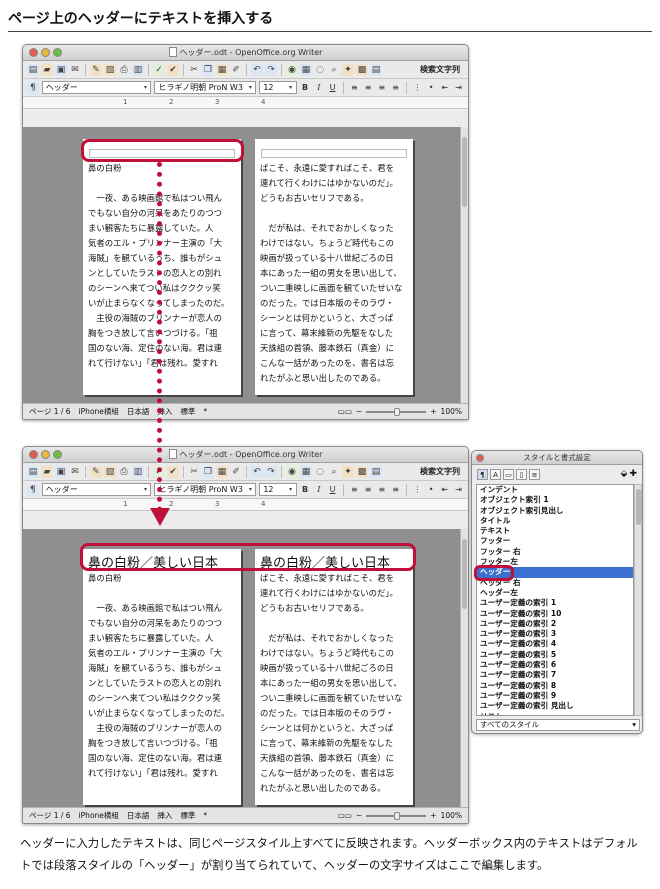 This screenshot has width=660, height=889. Describe the element at coordinates (208, 69) in the screenshot. I see `copy-icon: ❐` at that location.